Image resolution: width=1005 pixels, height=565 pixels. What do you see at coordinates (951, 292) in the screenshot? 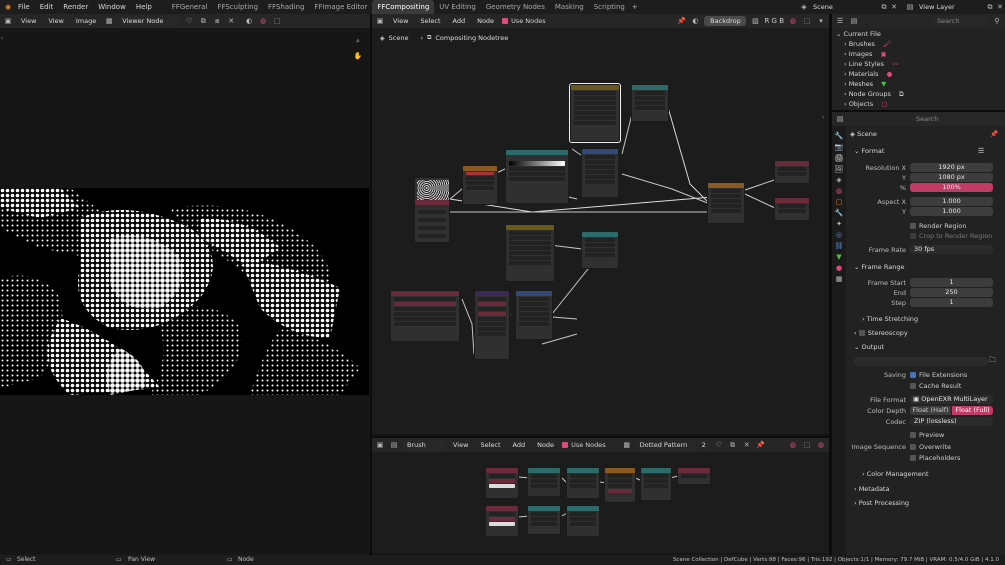
I see `frame-end-field: 250` at bounding box center [951, 292].